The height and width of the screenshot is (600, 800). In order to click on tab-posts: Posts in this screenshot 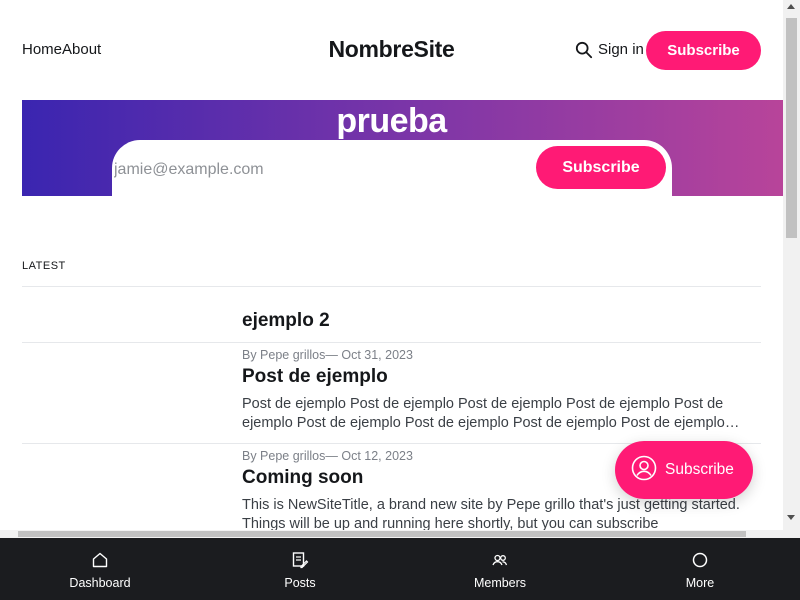, I will do `click(300, 569)`.